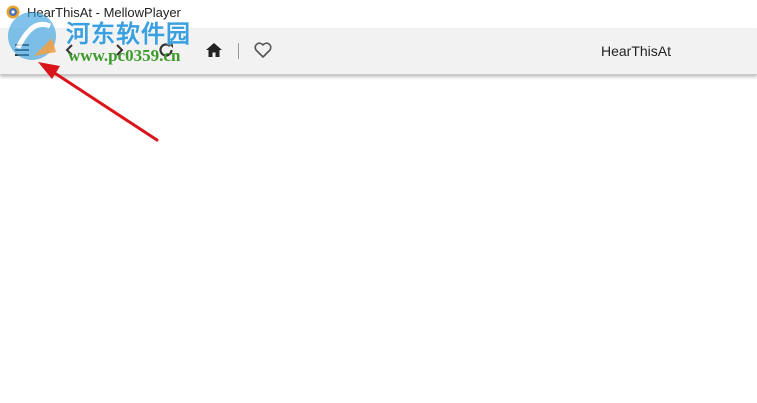 Image resolution: width=757 pixels, height=403 pixels. I want to click on title-bar: HearThisAt - MellowPlayer, so click(378, 13).